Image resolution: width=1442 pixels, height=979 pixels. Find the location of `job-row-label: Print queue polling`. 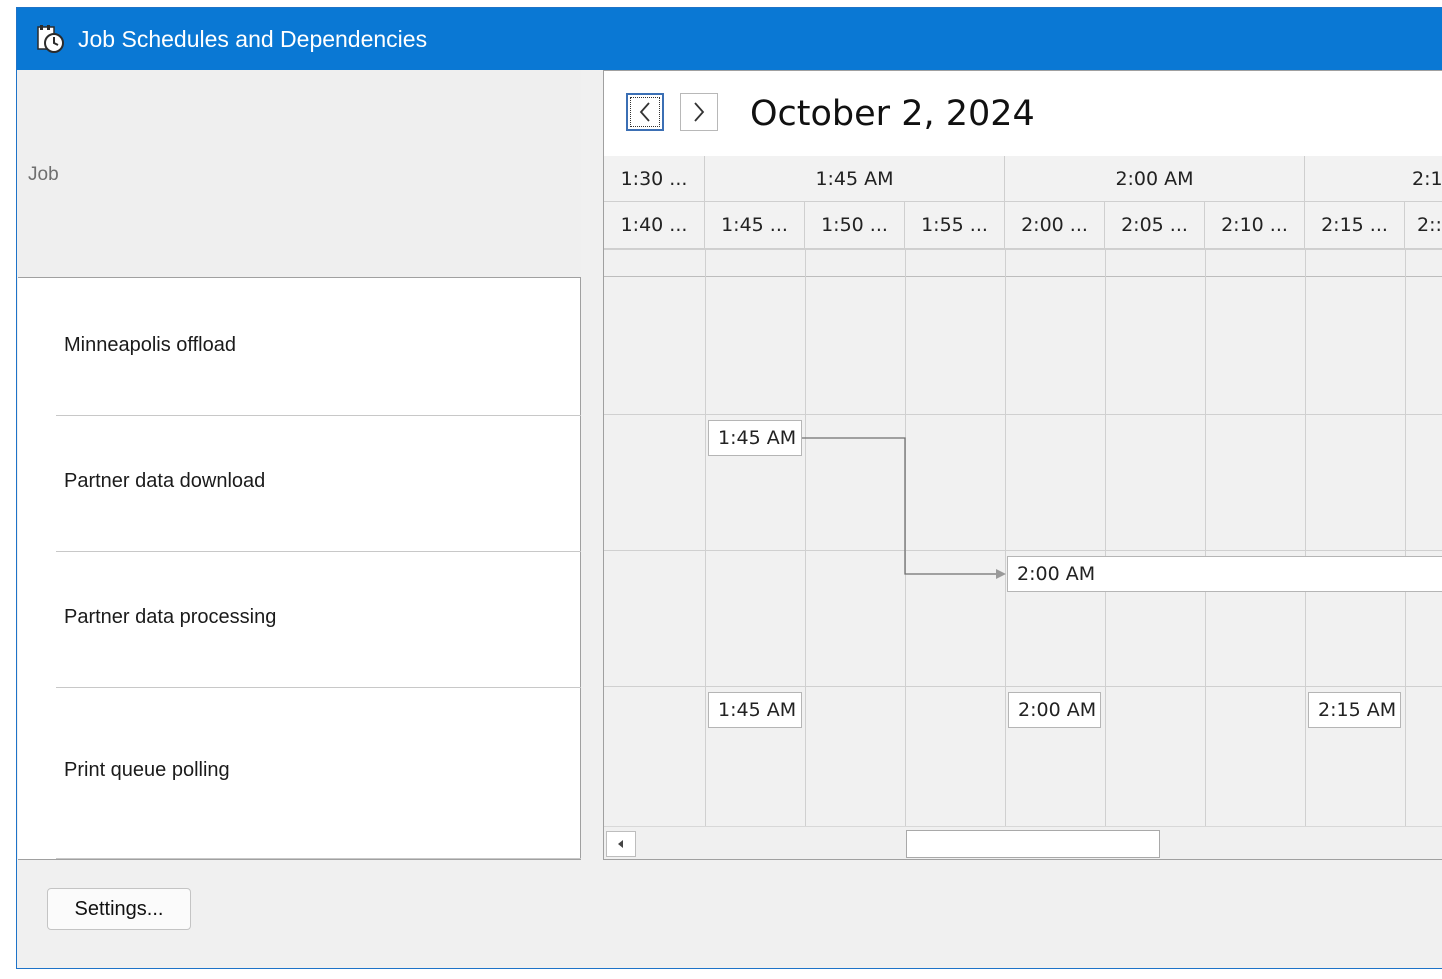

job-row-label: Print queue polling is located at coordinates (147, 770).